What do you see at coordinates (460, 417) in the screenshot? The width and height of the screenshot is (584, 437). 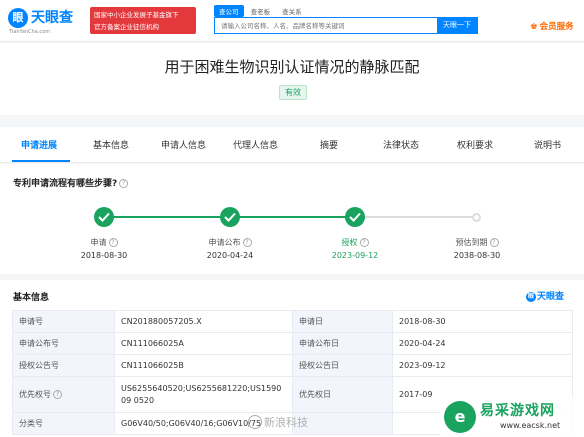 I see `site-logo-icon: e` at bounding box center [460, 417].